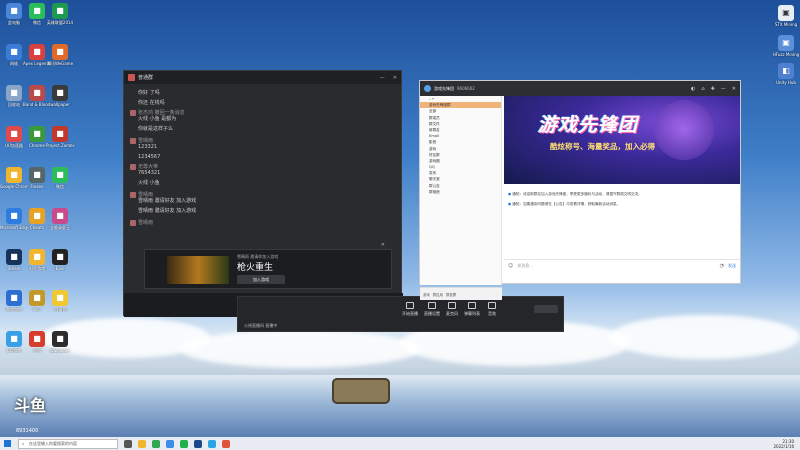 The image size is (800, 450). Describe the element at coordinates (184, 443) in the screenshot. I see `wechat-icon` at that location.